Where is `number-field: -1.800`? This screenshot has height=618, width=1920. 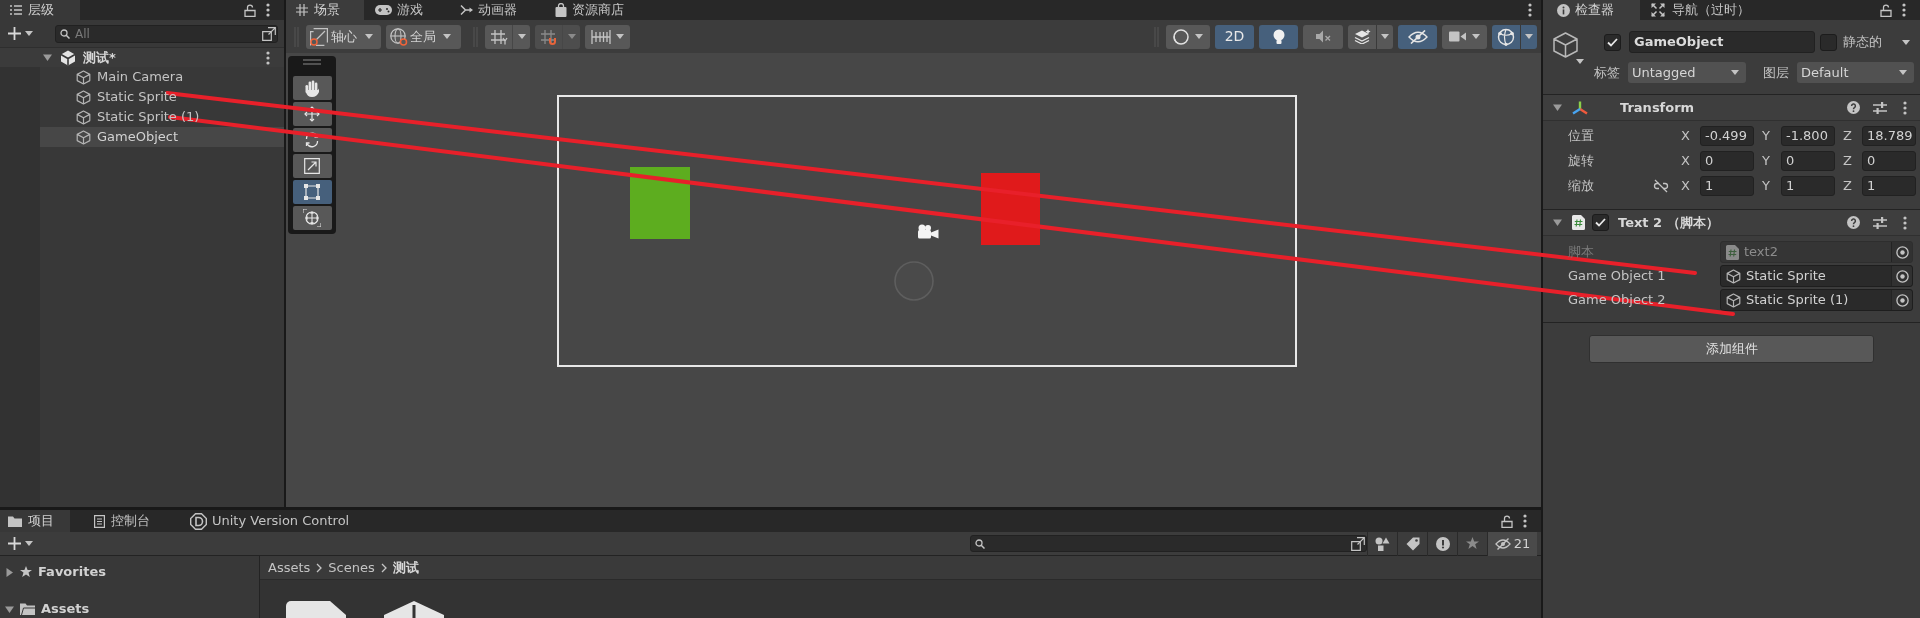 number-field: -1.800 is located at coordinates (1808, 136).